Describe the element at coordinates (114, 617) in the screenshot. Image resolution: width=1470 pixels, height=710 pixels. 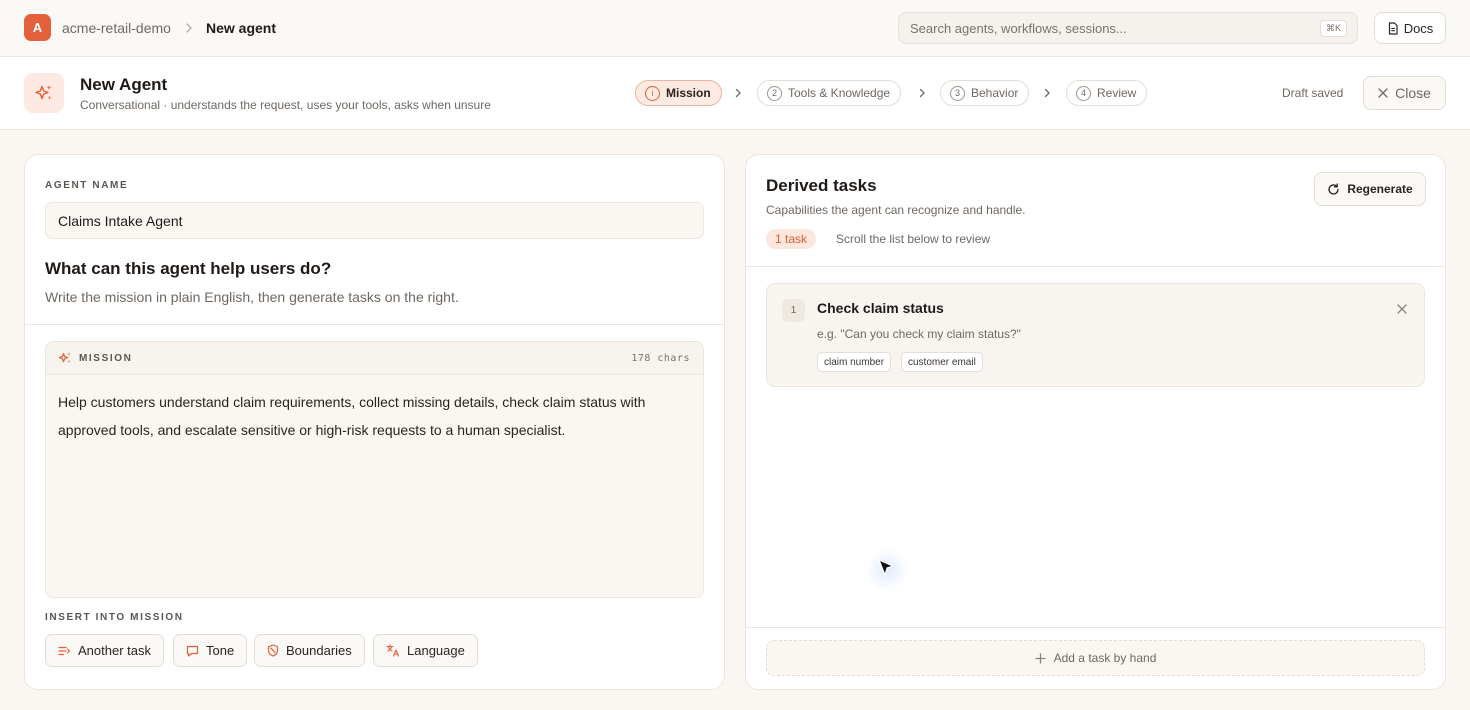
I see `insert-into-mission-label: INSERT INTO MISSION` at that location.